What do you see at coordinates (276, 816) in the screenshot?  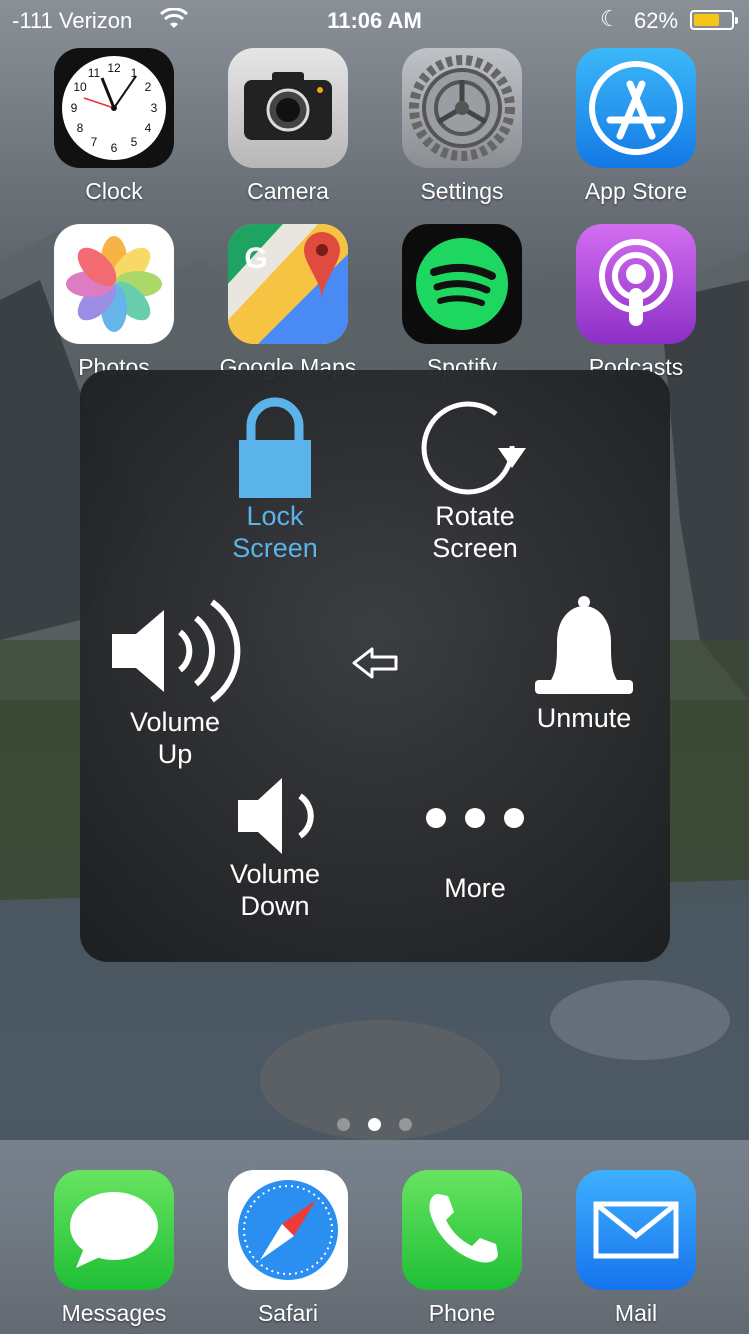 I see `speaker-quiet-icon` at bounding box center [276, 816].